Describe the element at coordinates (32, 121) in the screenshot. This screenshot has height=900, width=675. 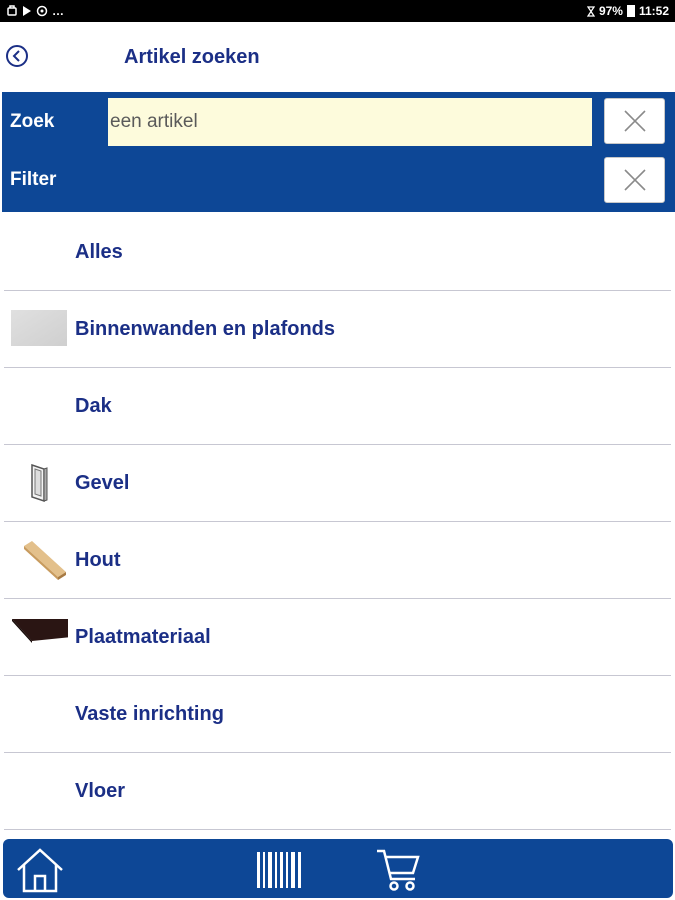
I see `zoek-label: Zoek` at that location.